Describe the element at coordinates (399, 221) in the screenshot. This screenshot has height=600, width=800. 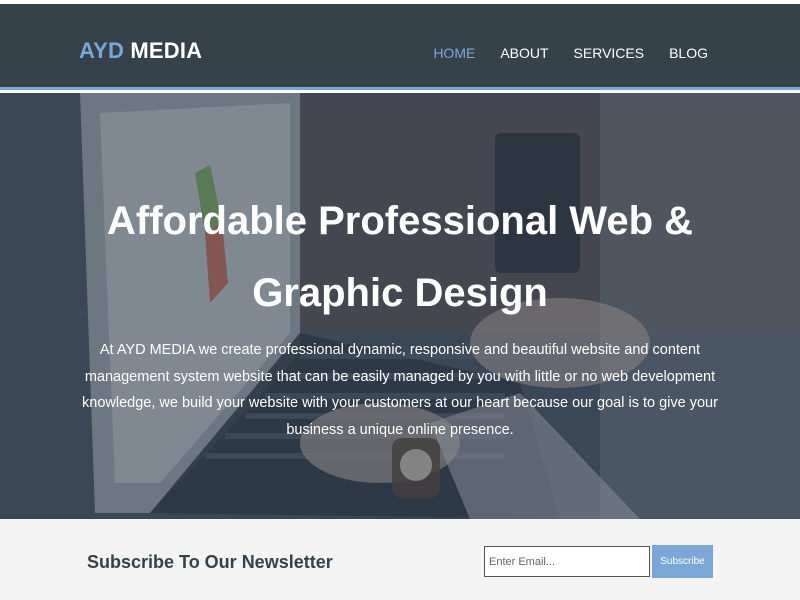
I see `hero-title-line1: Affordable Professional Web &` at that location.